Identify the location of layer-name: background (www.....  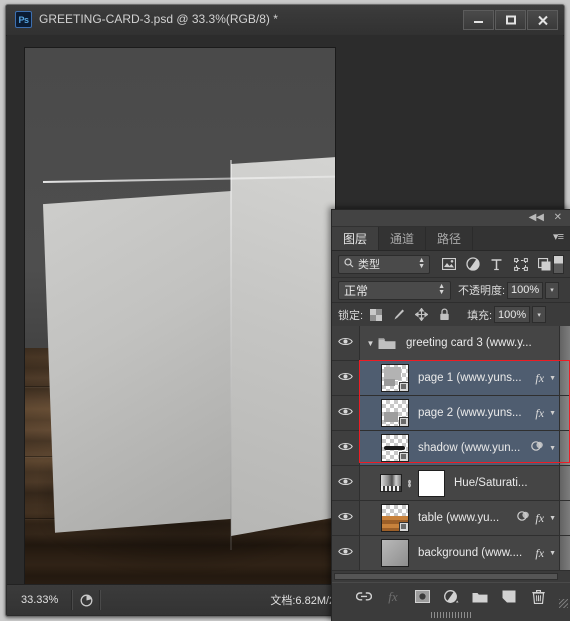
(470, 553).